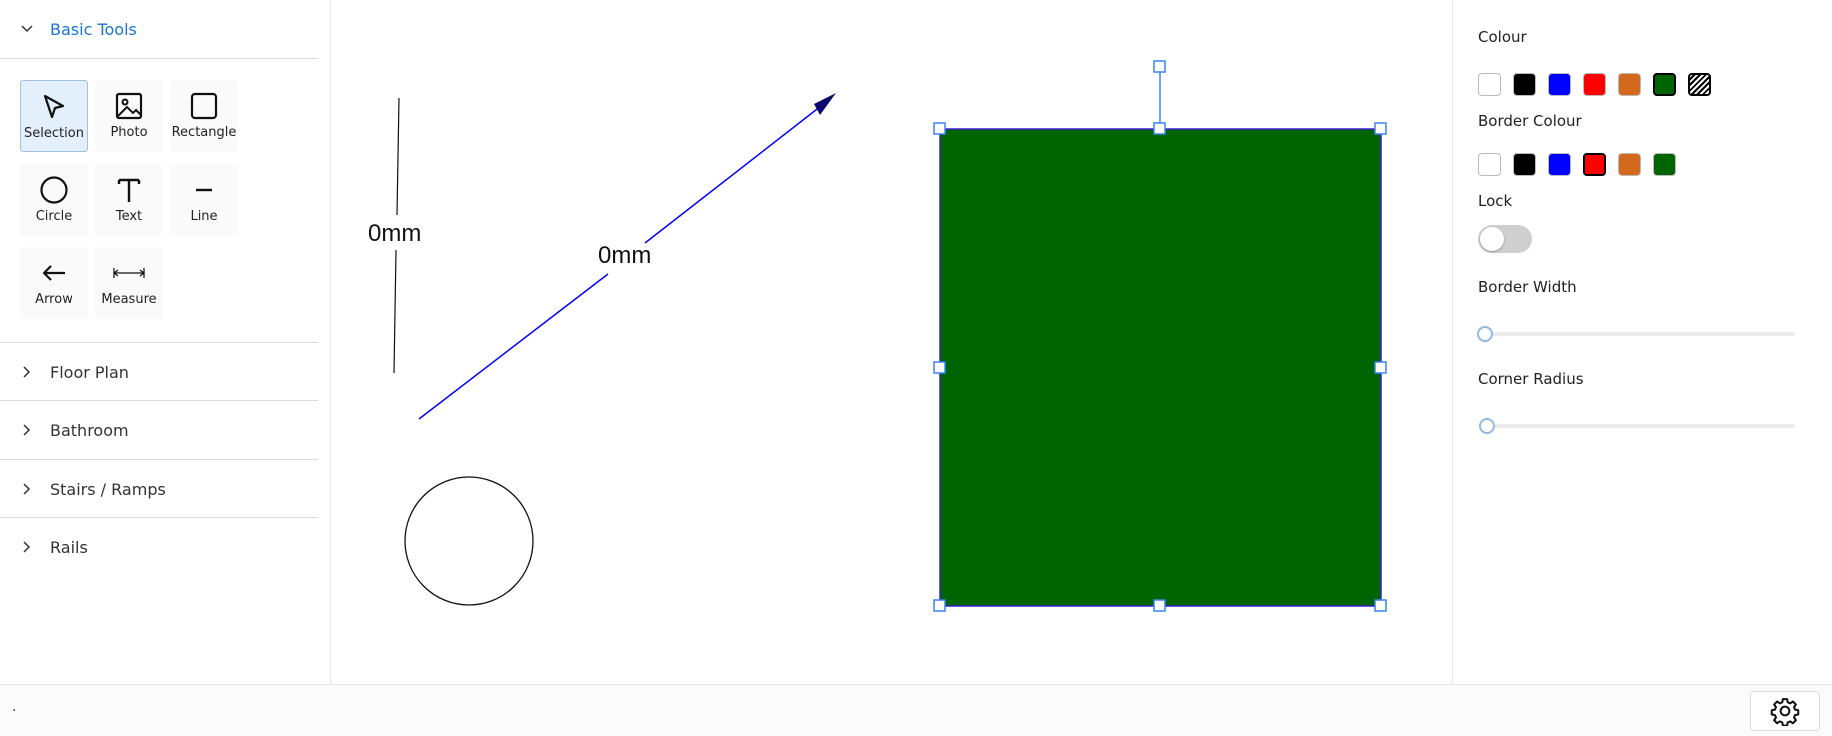 Image resolution: width=1832 pixels, height=736 pixels. What do you see at coordinates (159, 372) in the screenshot?
I see `section-floor-plan: Floor Plan` at bounding box center [159, 372].